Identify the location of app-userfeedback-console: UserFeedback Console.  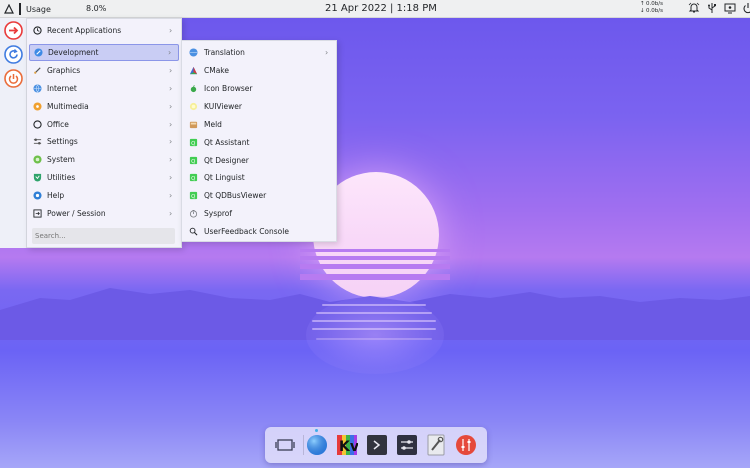
(260, 231).